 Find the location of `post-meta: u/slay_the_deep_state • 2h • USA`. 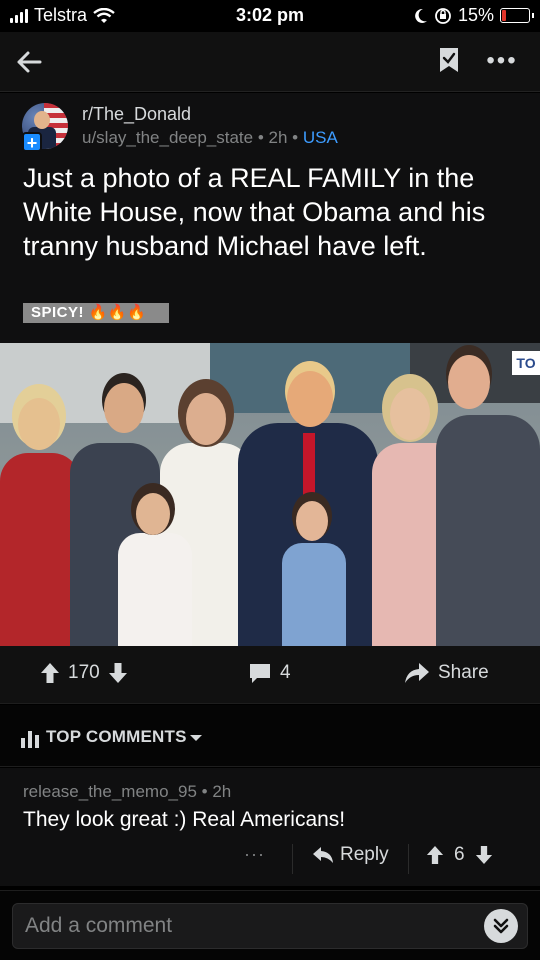

post-meta: u/slay_the_deep_state • 2h • USA is located at coordinates (210, 138).